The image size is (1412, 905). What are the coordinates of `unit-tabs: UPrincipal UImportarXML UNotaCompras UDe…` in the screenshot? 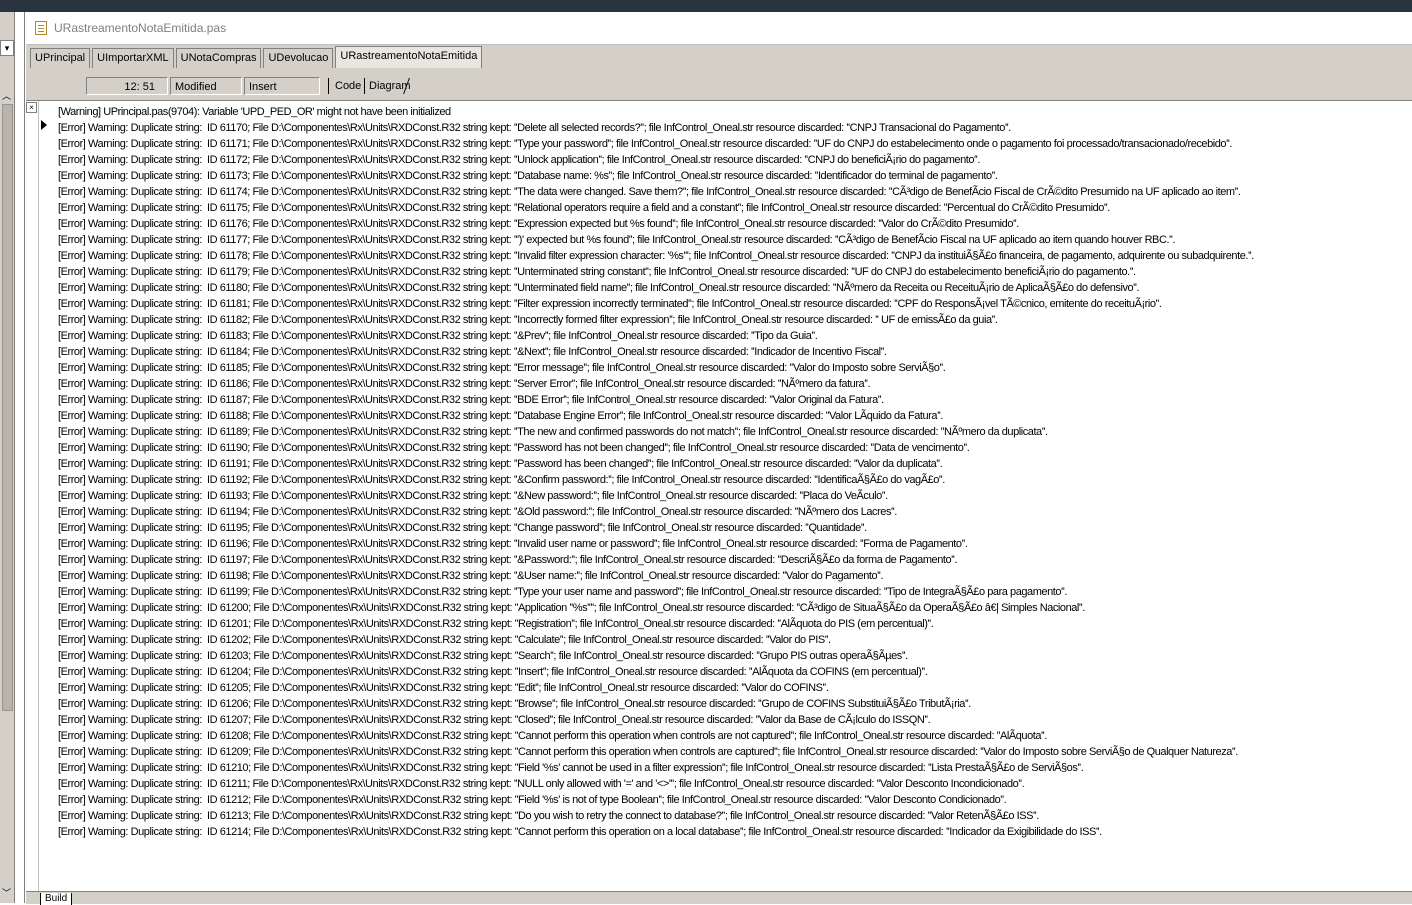 It's located at (257, 57).